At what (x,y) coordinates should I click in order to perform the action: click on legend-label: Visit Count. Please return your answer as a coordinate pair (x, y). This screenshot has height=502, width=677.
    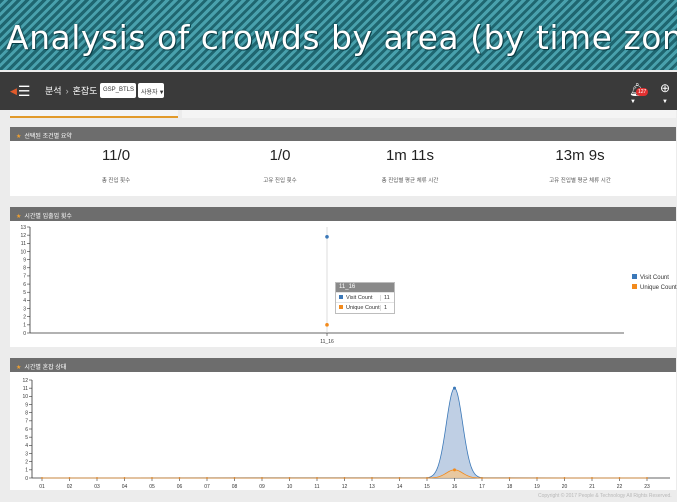
    Looking at the image, I should click on (654, 278).